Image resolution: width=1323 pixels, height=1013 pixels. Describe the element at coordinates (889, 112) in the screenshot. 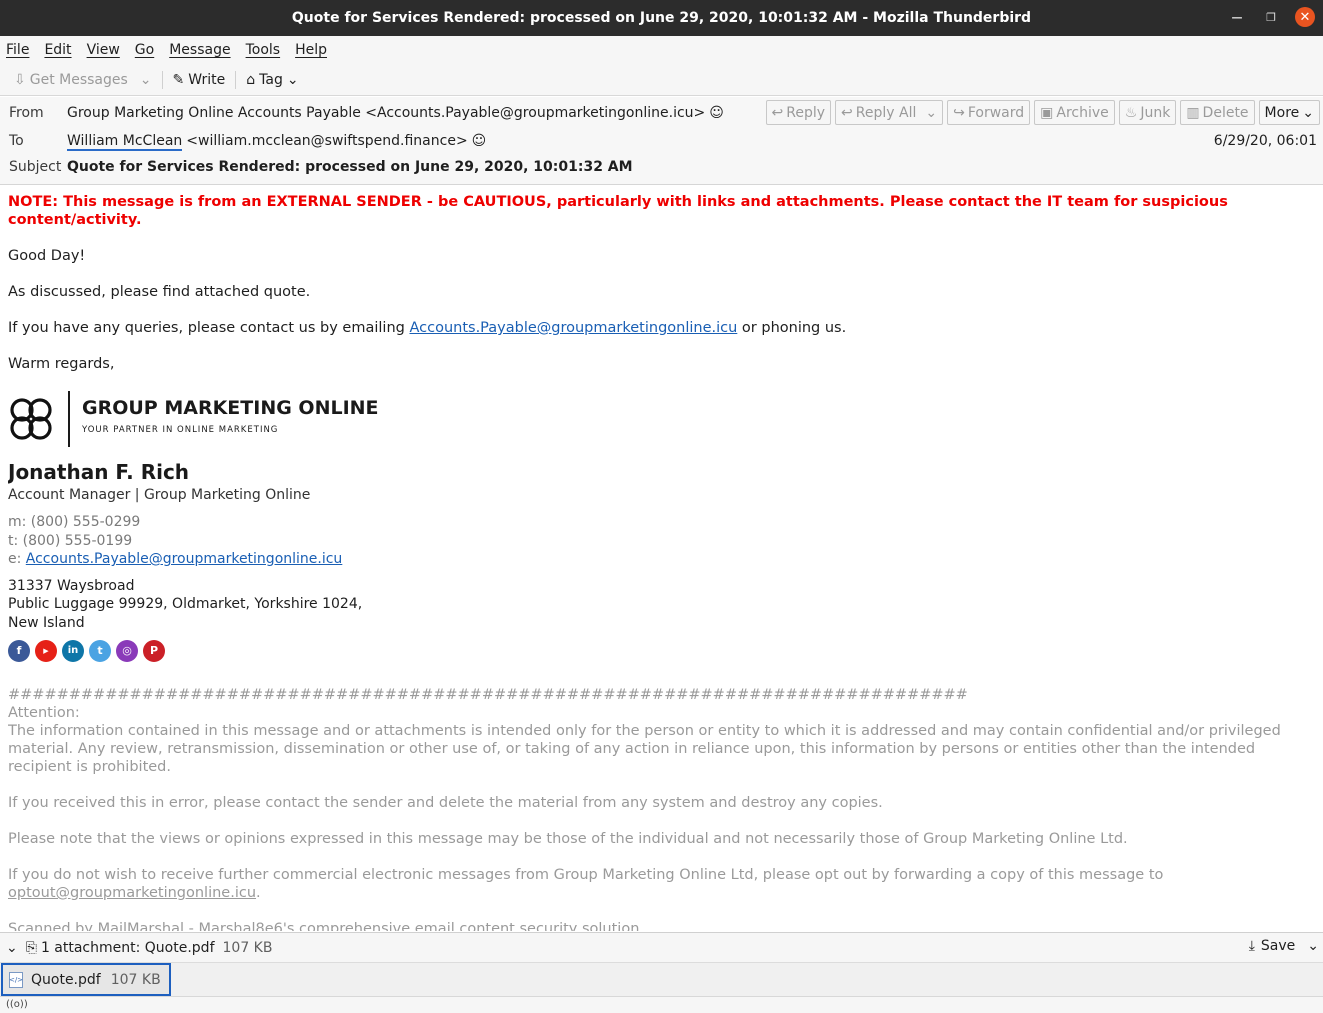

I see `reply-all-button: ↩ Reply All ⌄` at that location.